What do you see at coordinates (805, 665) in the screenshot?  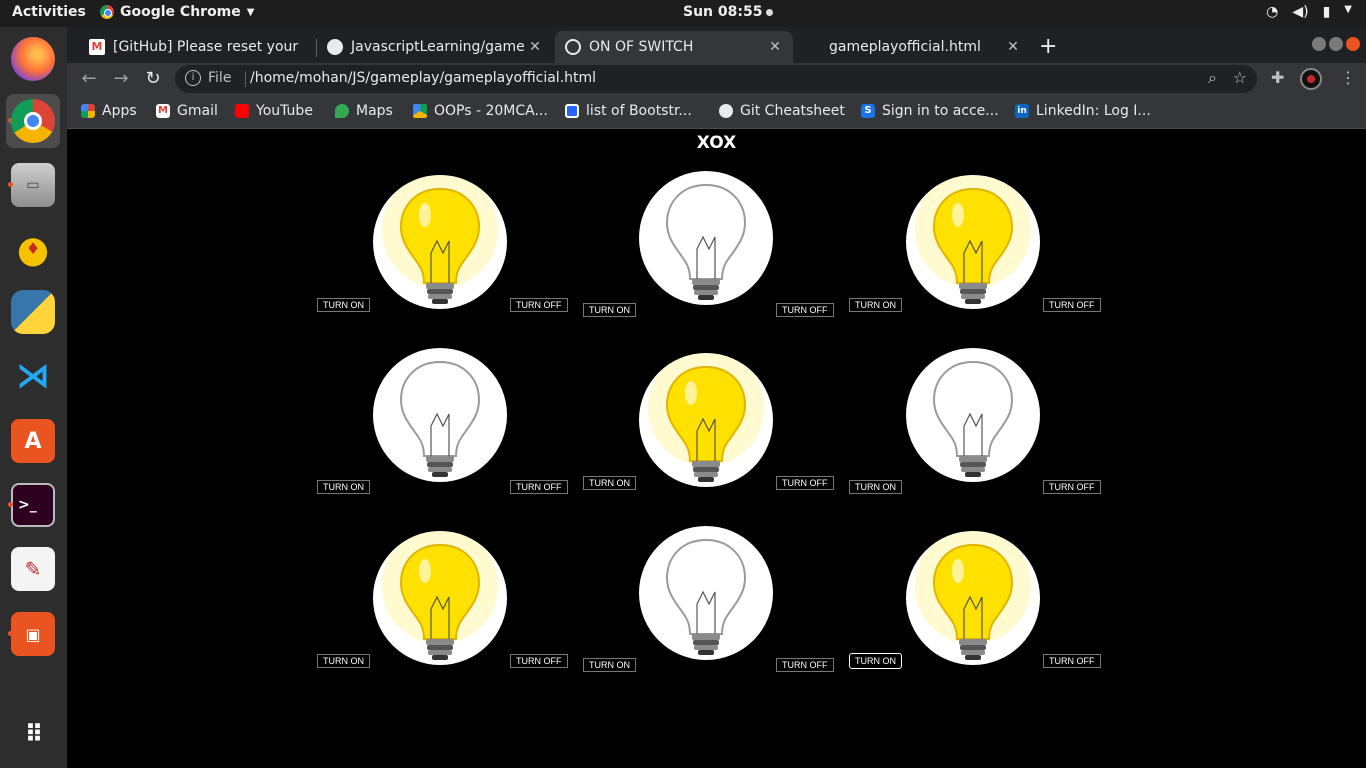 I see `turn-off-button-8: TURN OFF` at bounding box center [805, 665].